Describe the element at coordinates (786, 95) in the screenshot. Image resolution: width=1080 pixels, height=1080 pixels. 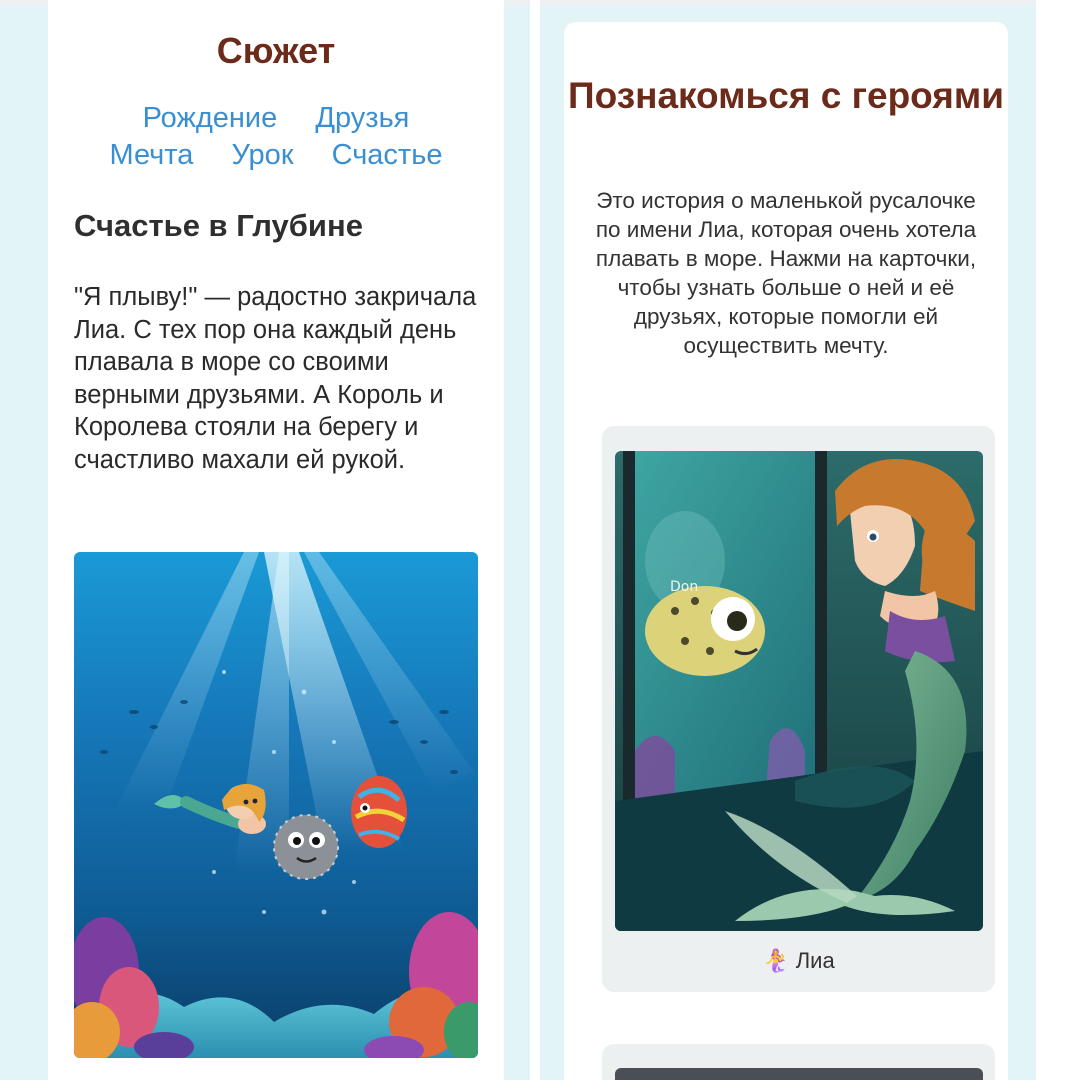
I see `heroes-section-title: Познакомься с героями` at that location.